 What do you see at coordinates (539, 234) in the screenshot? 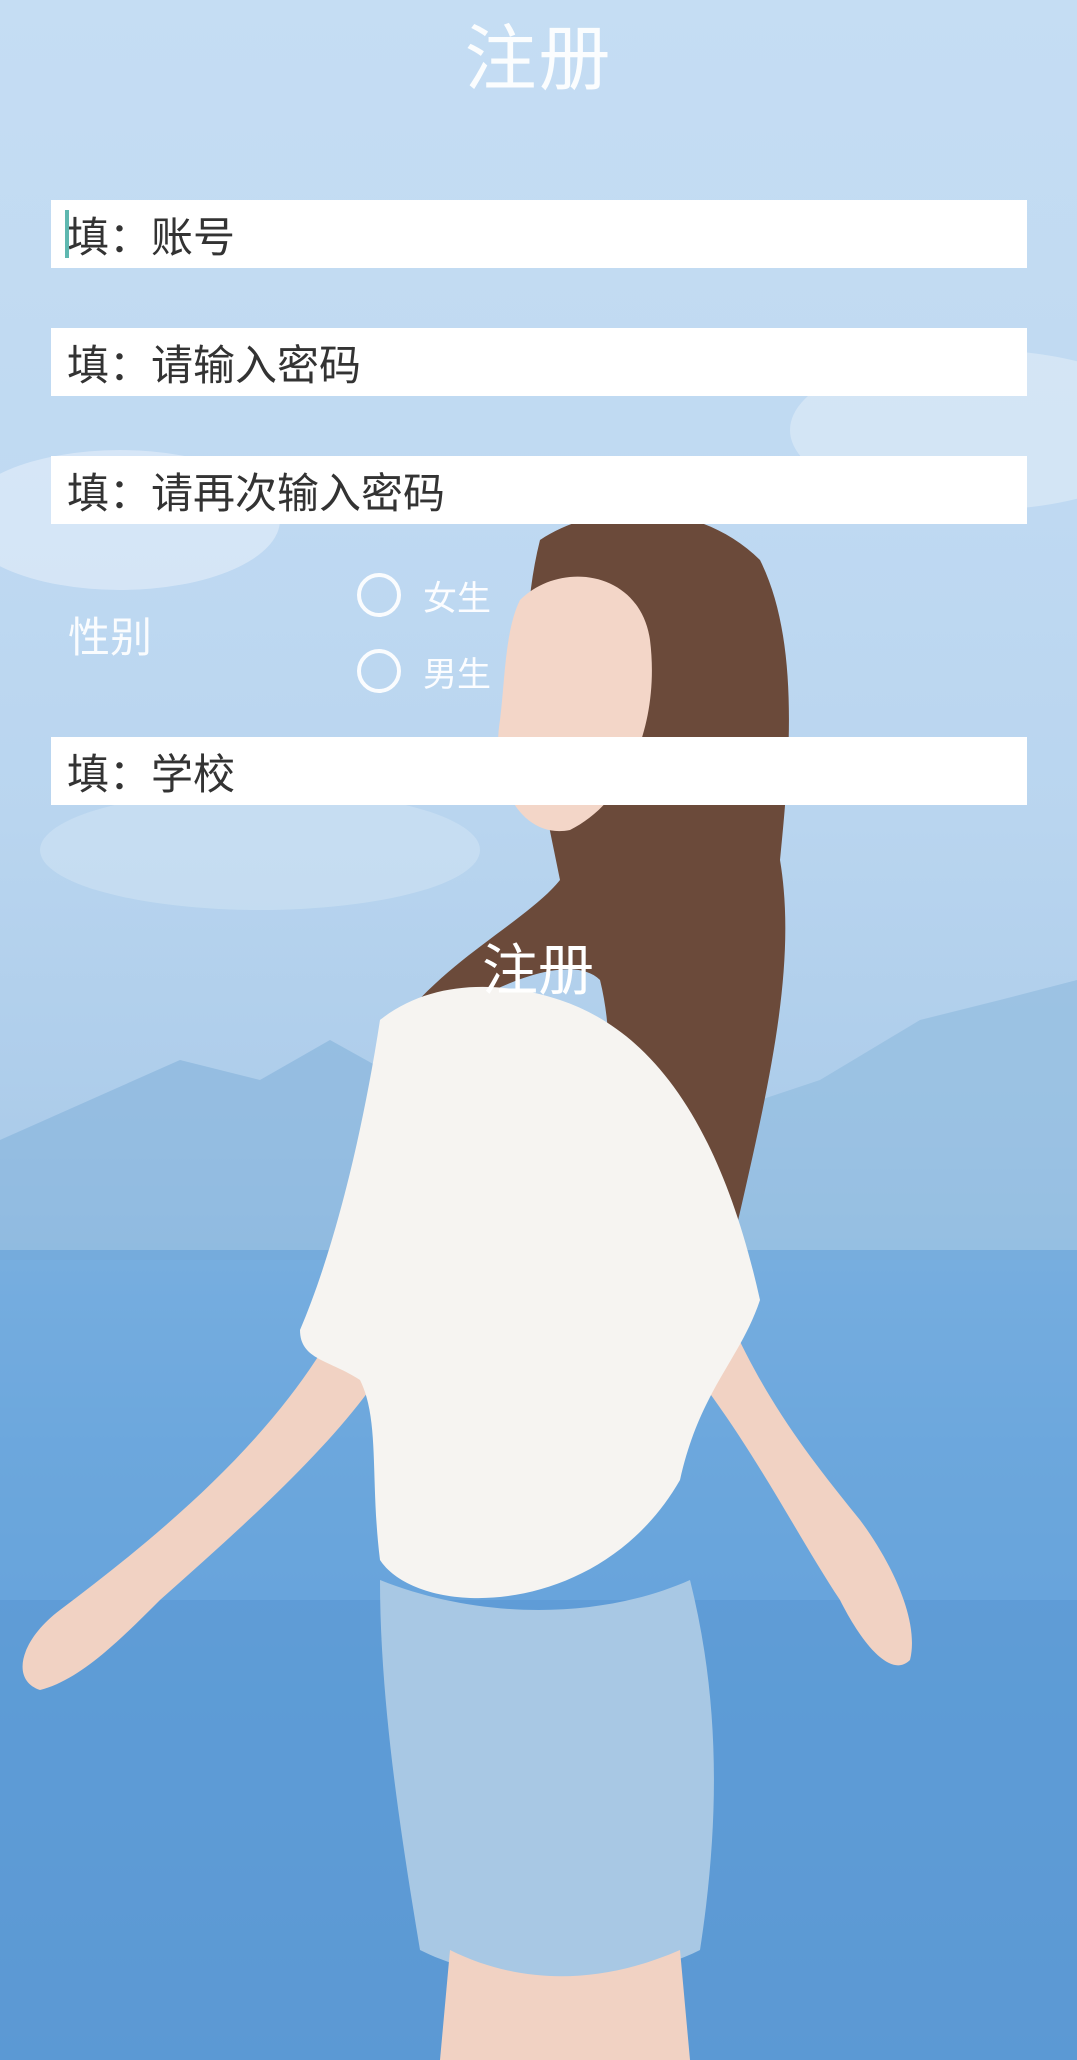
I see `account-field: 填：账号` at bounding box center [539, 234].